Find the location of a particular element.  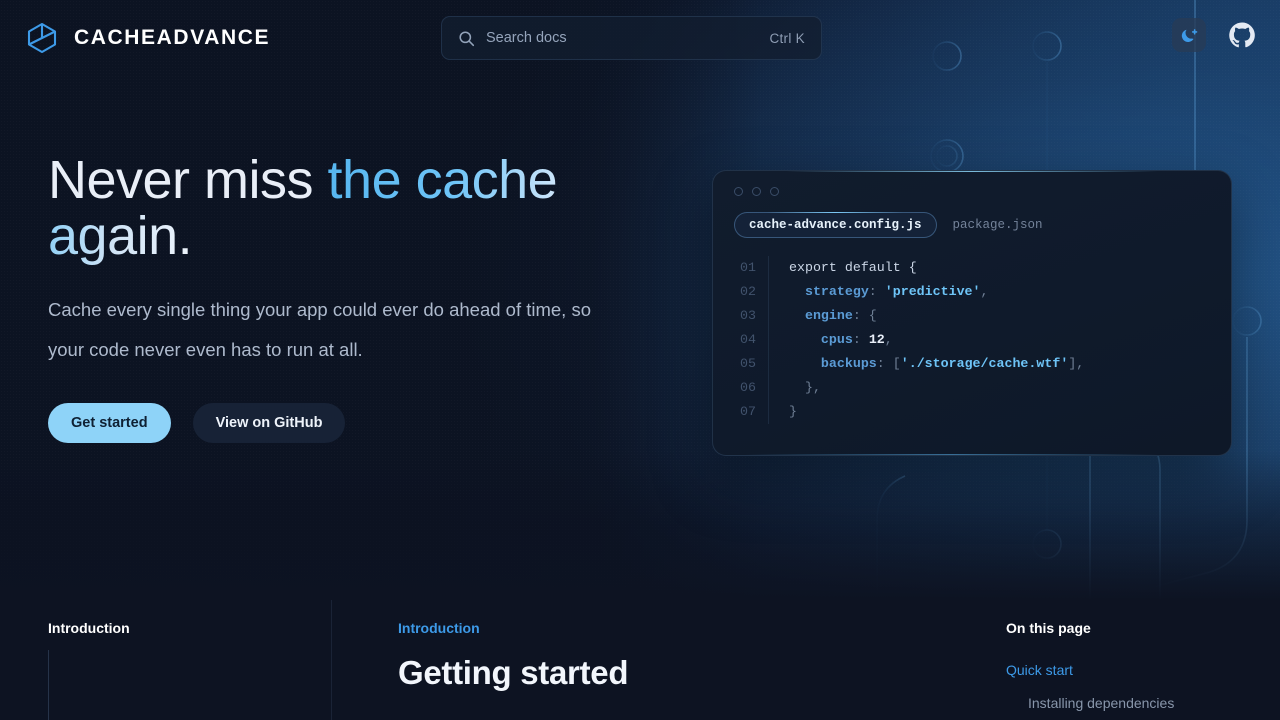

nav-actions is located at coordinates (1214, 35).